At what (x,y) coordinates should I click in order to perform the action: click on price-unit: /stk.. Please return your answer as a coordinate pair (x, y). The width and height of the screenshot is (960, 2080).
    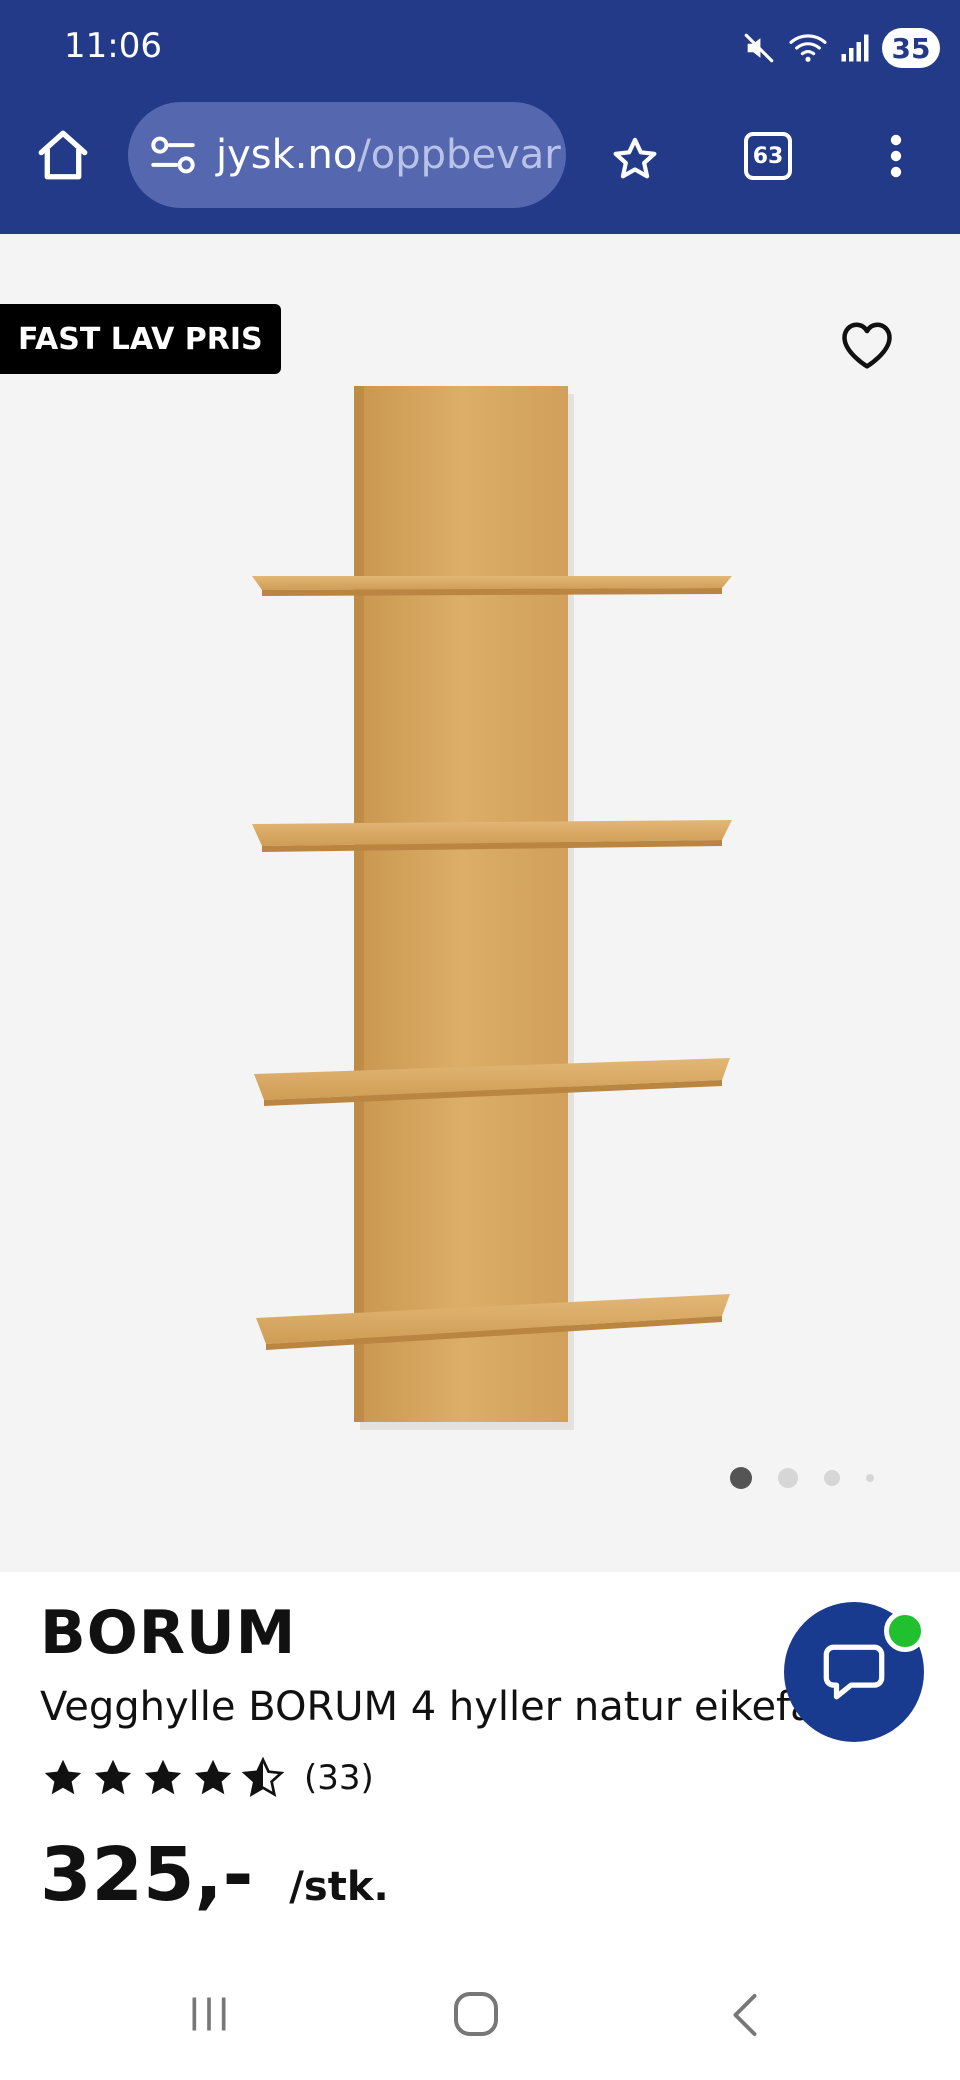
    Looking at the image, I should click on (339, 1887).